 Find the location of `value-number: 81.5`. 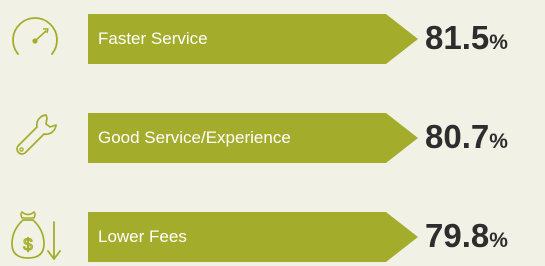

value-number: 81.5 is located at coordinates (457, 37).